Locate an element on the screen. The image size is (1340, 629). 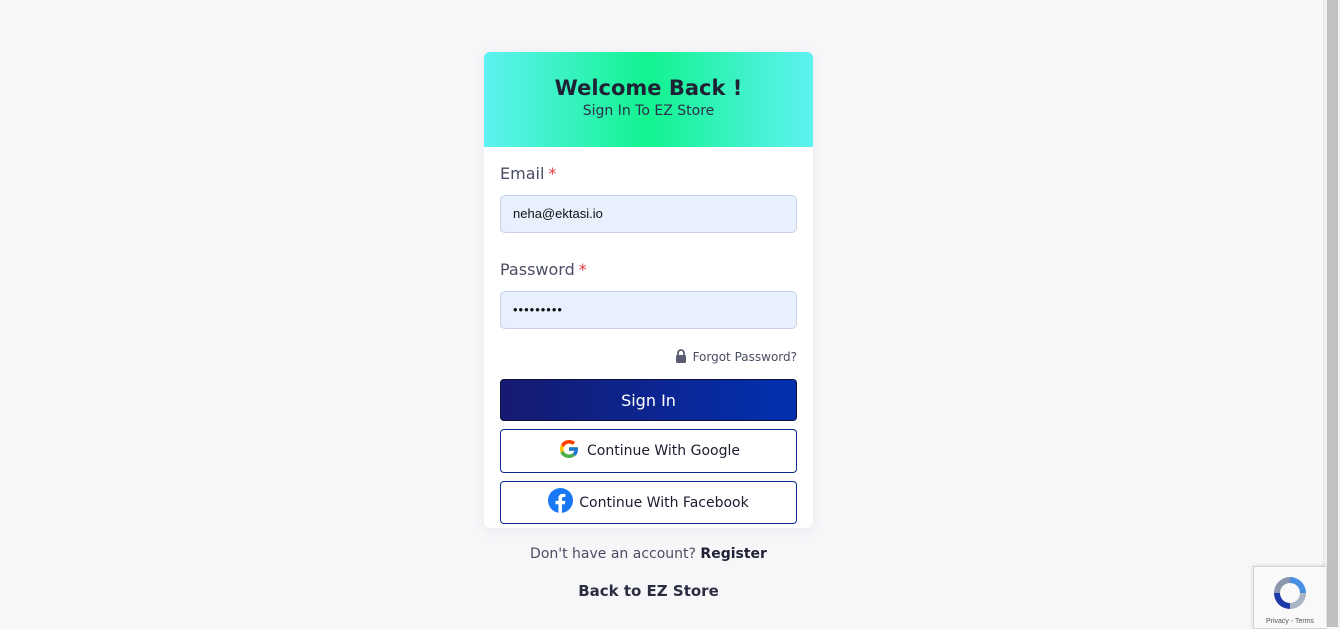
email-required-marker: * is located at coordinates (552, 173).